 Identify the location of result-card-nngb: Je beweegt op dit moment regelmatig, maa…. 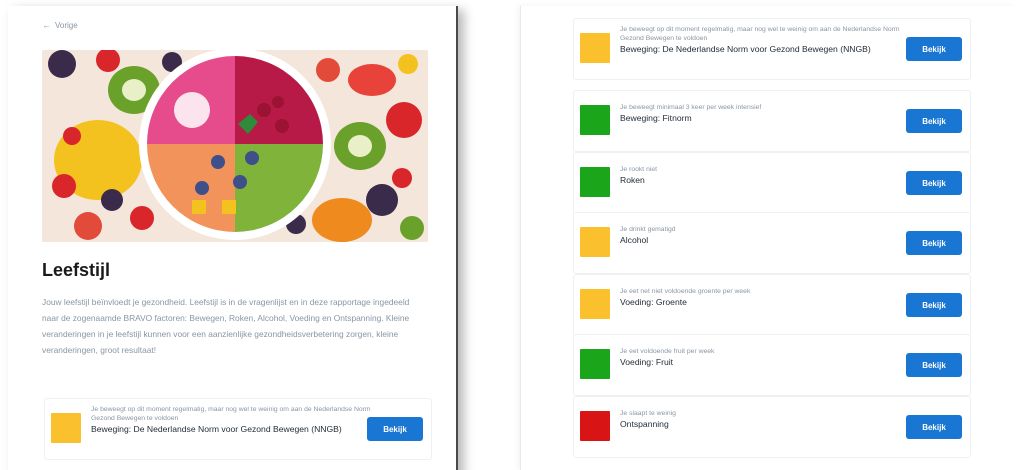
(772, 49).